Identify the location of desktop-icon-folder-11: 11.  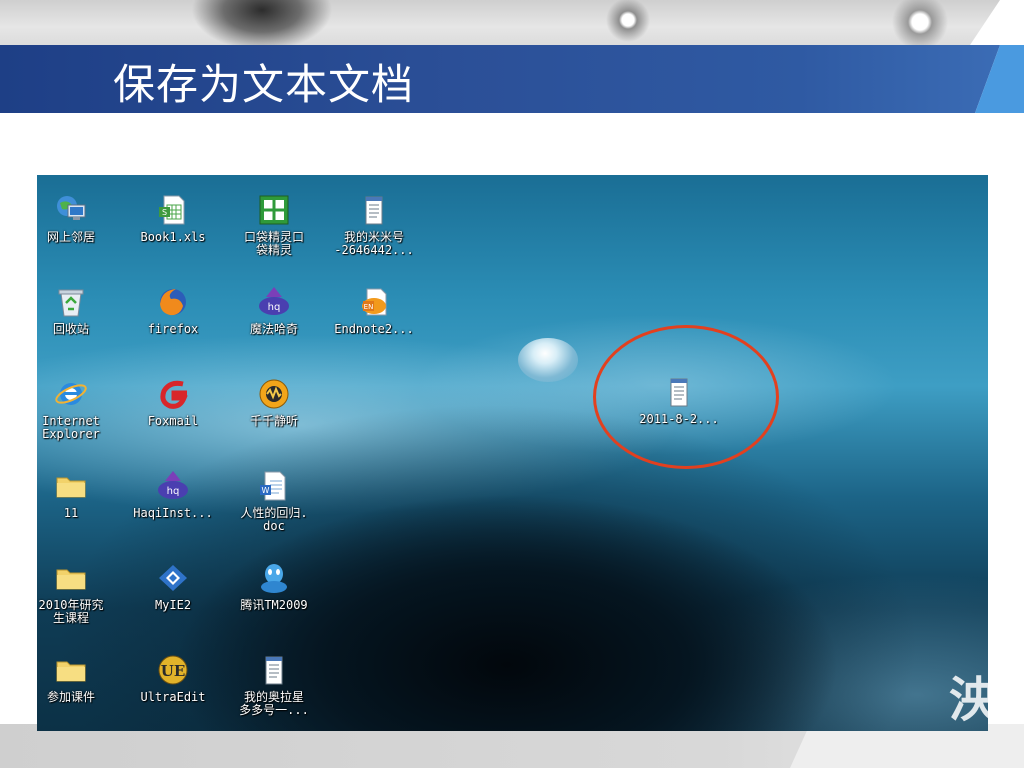
(75, 494).